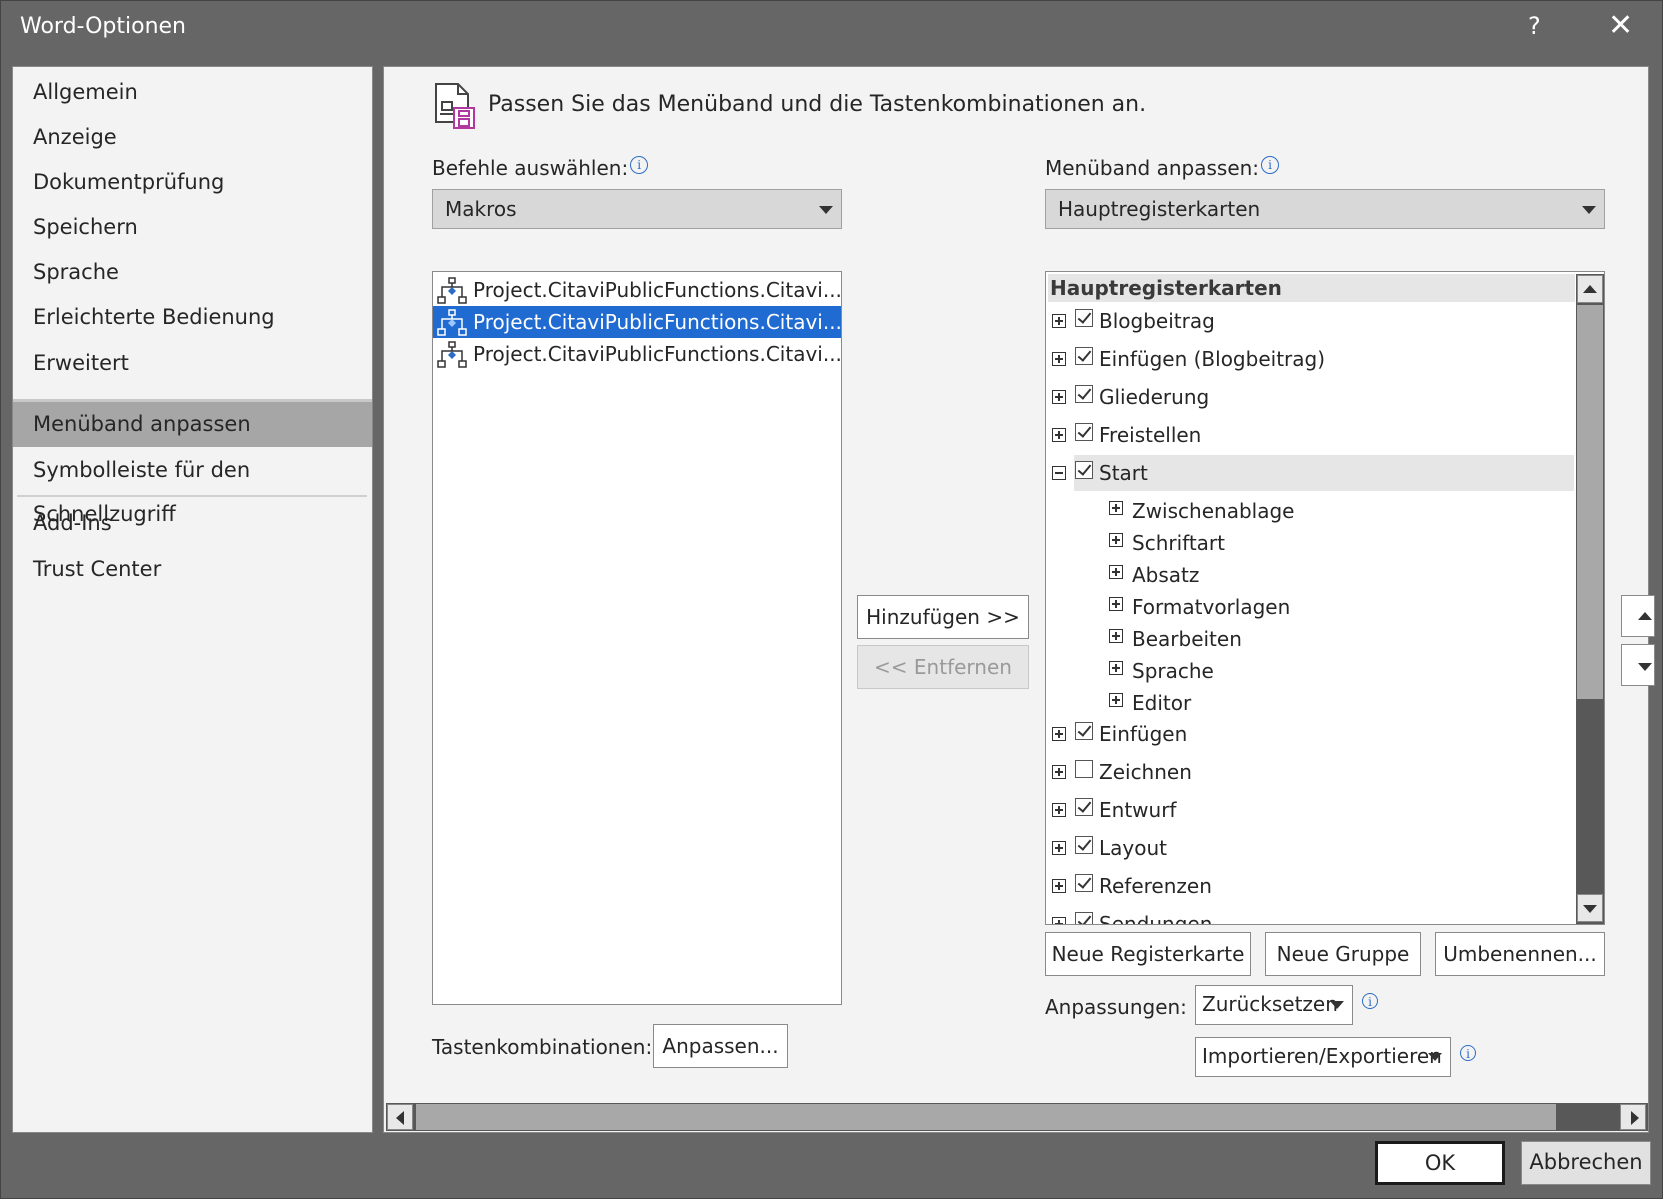 The height and width of the screenshot is (1199, 1663). I want to click on tree-node-label: Formatvorlagen, so click(1211, 607).